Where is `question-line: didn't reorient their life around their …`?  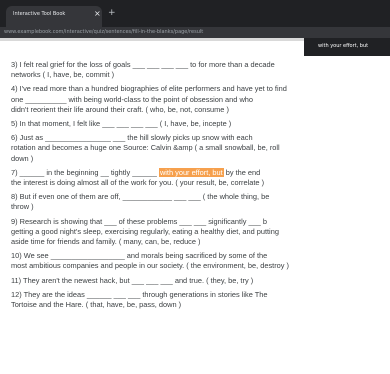
question-line: didn't reorient their life around their … is located at coordinates (120, 109).